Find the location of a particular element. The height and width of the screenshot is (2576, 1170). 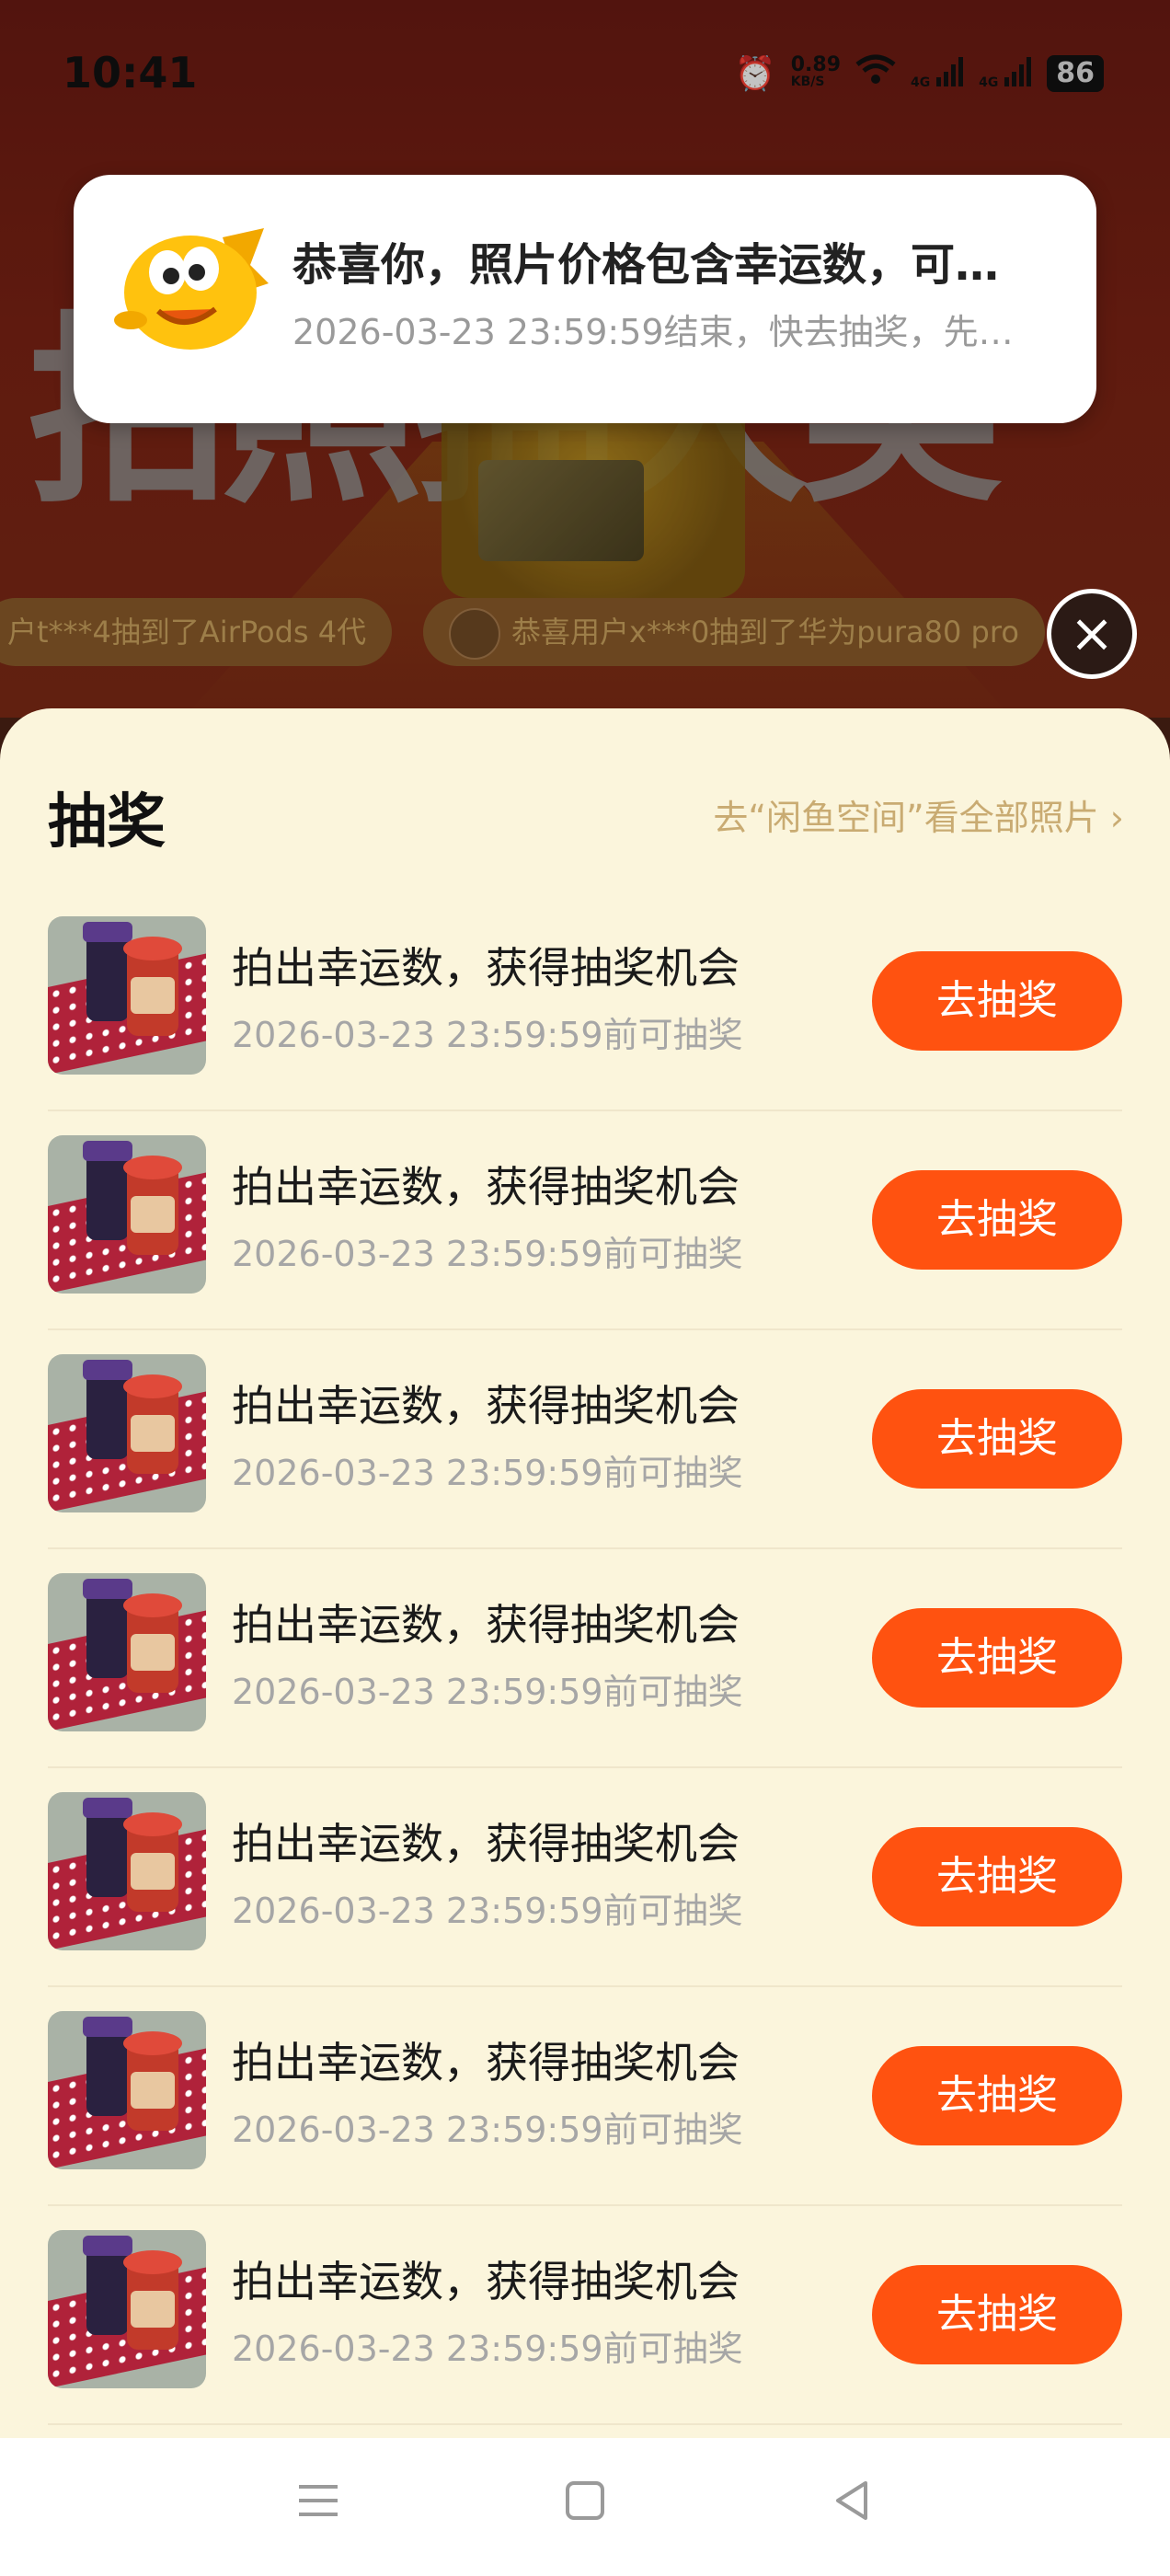

system-nav-bar is located at coordinates (585, 2507).